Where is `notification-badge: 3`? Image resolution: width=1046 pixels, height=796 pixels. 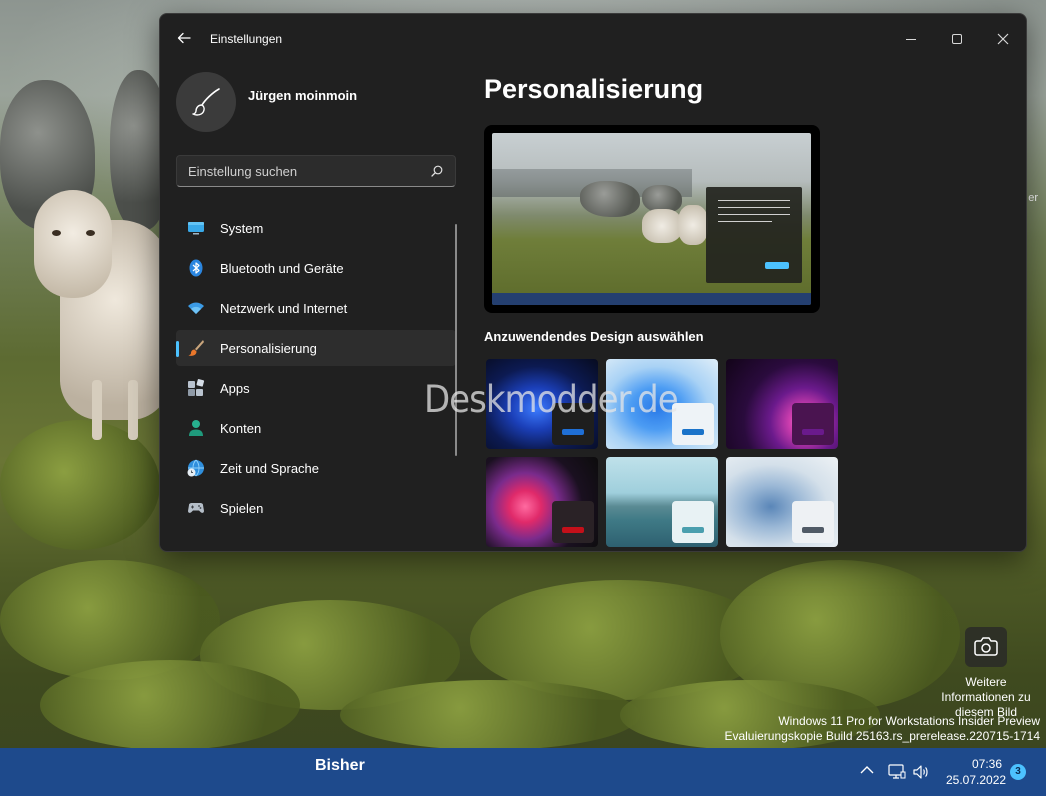 notification-badge: 3 is located at coordinates (1018, 772).